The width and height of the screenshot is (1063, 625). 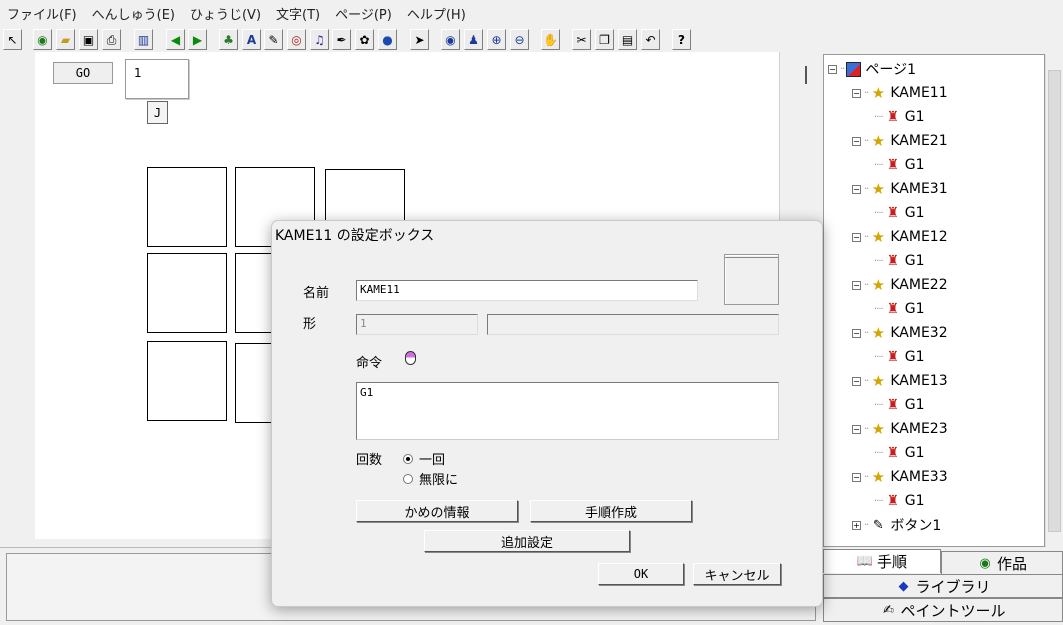 What do you see at coordinates (627, 39) in the screenshot?
I see `paste-icon: ▤` at bounding box center [627, 39].